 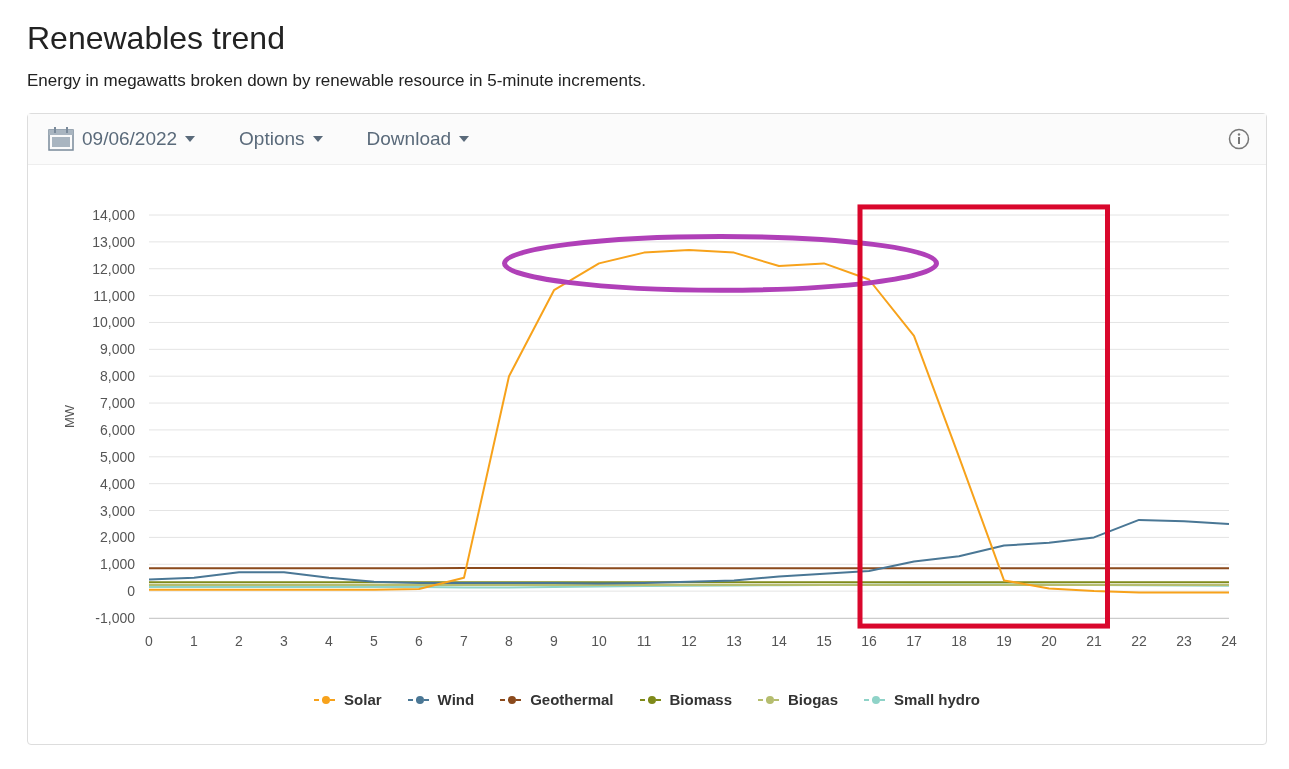 What do you see at coordinates (113, 215) in the screenshot?
I see `y-tick-label: 14,000` at bounding box center [113, 215].